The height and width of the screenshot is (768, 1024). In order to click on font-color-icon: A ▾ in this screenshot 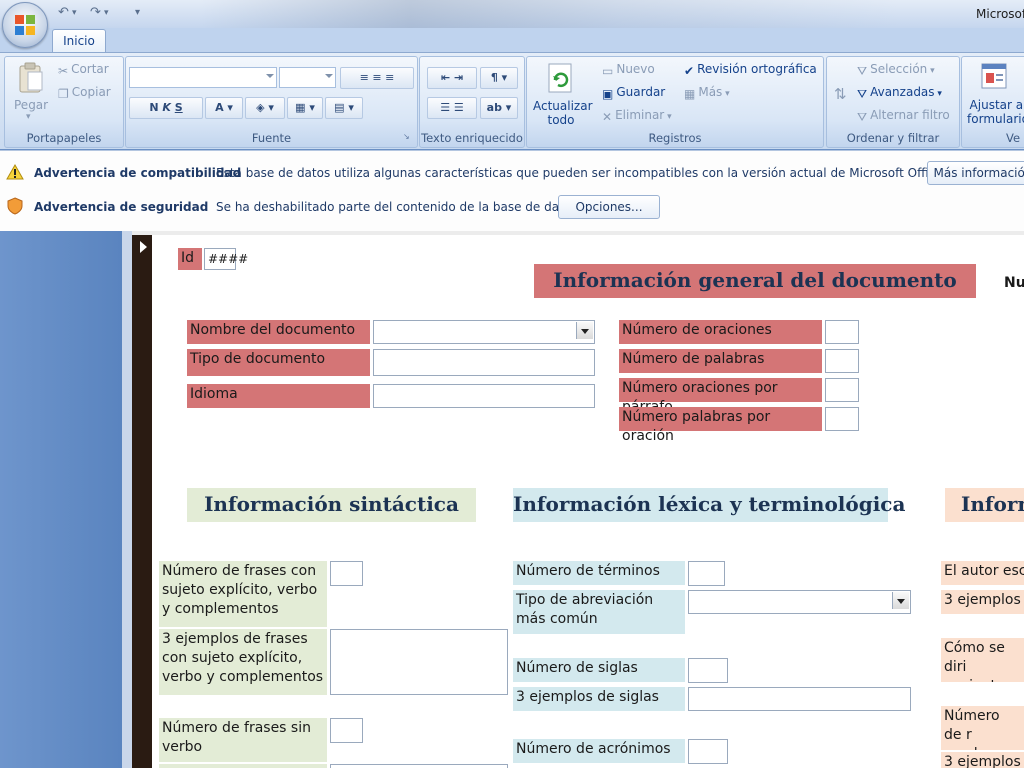, I will do `click(224, 107)`.